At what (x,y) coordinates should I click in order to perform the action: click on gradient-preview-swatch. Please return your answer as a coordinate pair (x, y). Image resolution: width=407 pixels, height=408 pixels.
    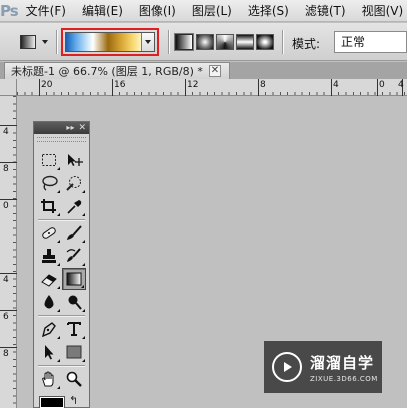
    Looking at the image, I should click on (103, 42).